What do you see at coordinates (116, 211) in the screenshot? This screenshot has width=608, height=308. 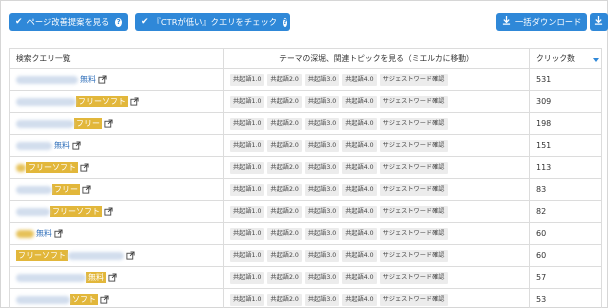 I see `query-cell: フリーソフト` at bounding box center [116, 211].